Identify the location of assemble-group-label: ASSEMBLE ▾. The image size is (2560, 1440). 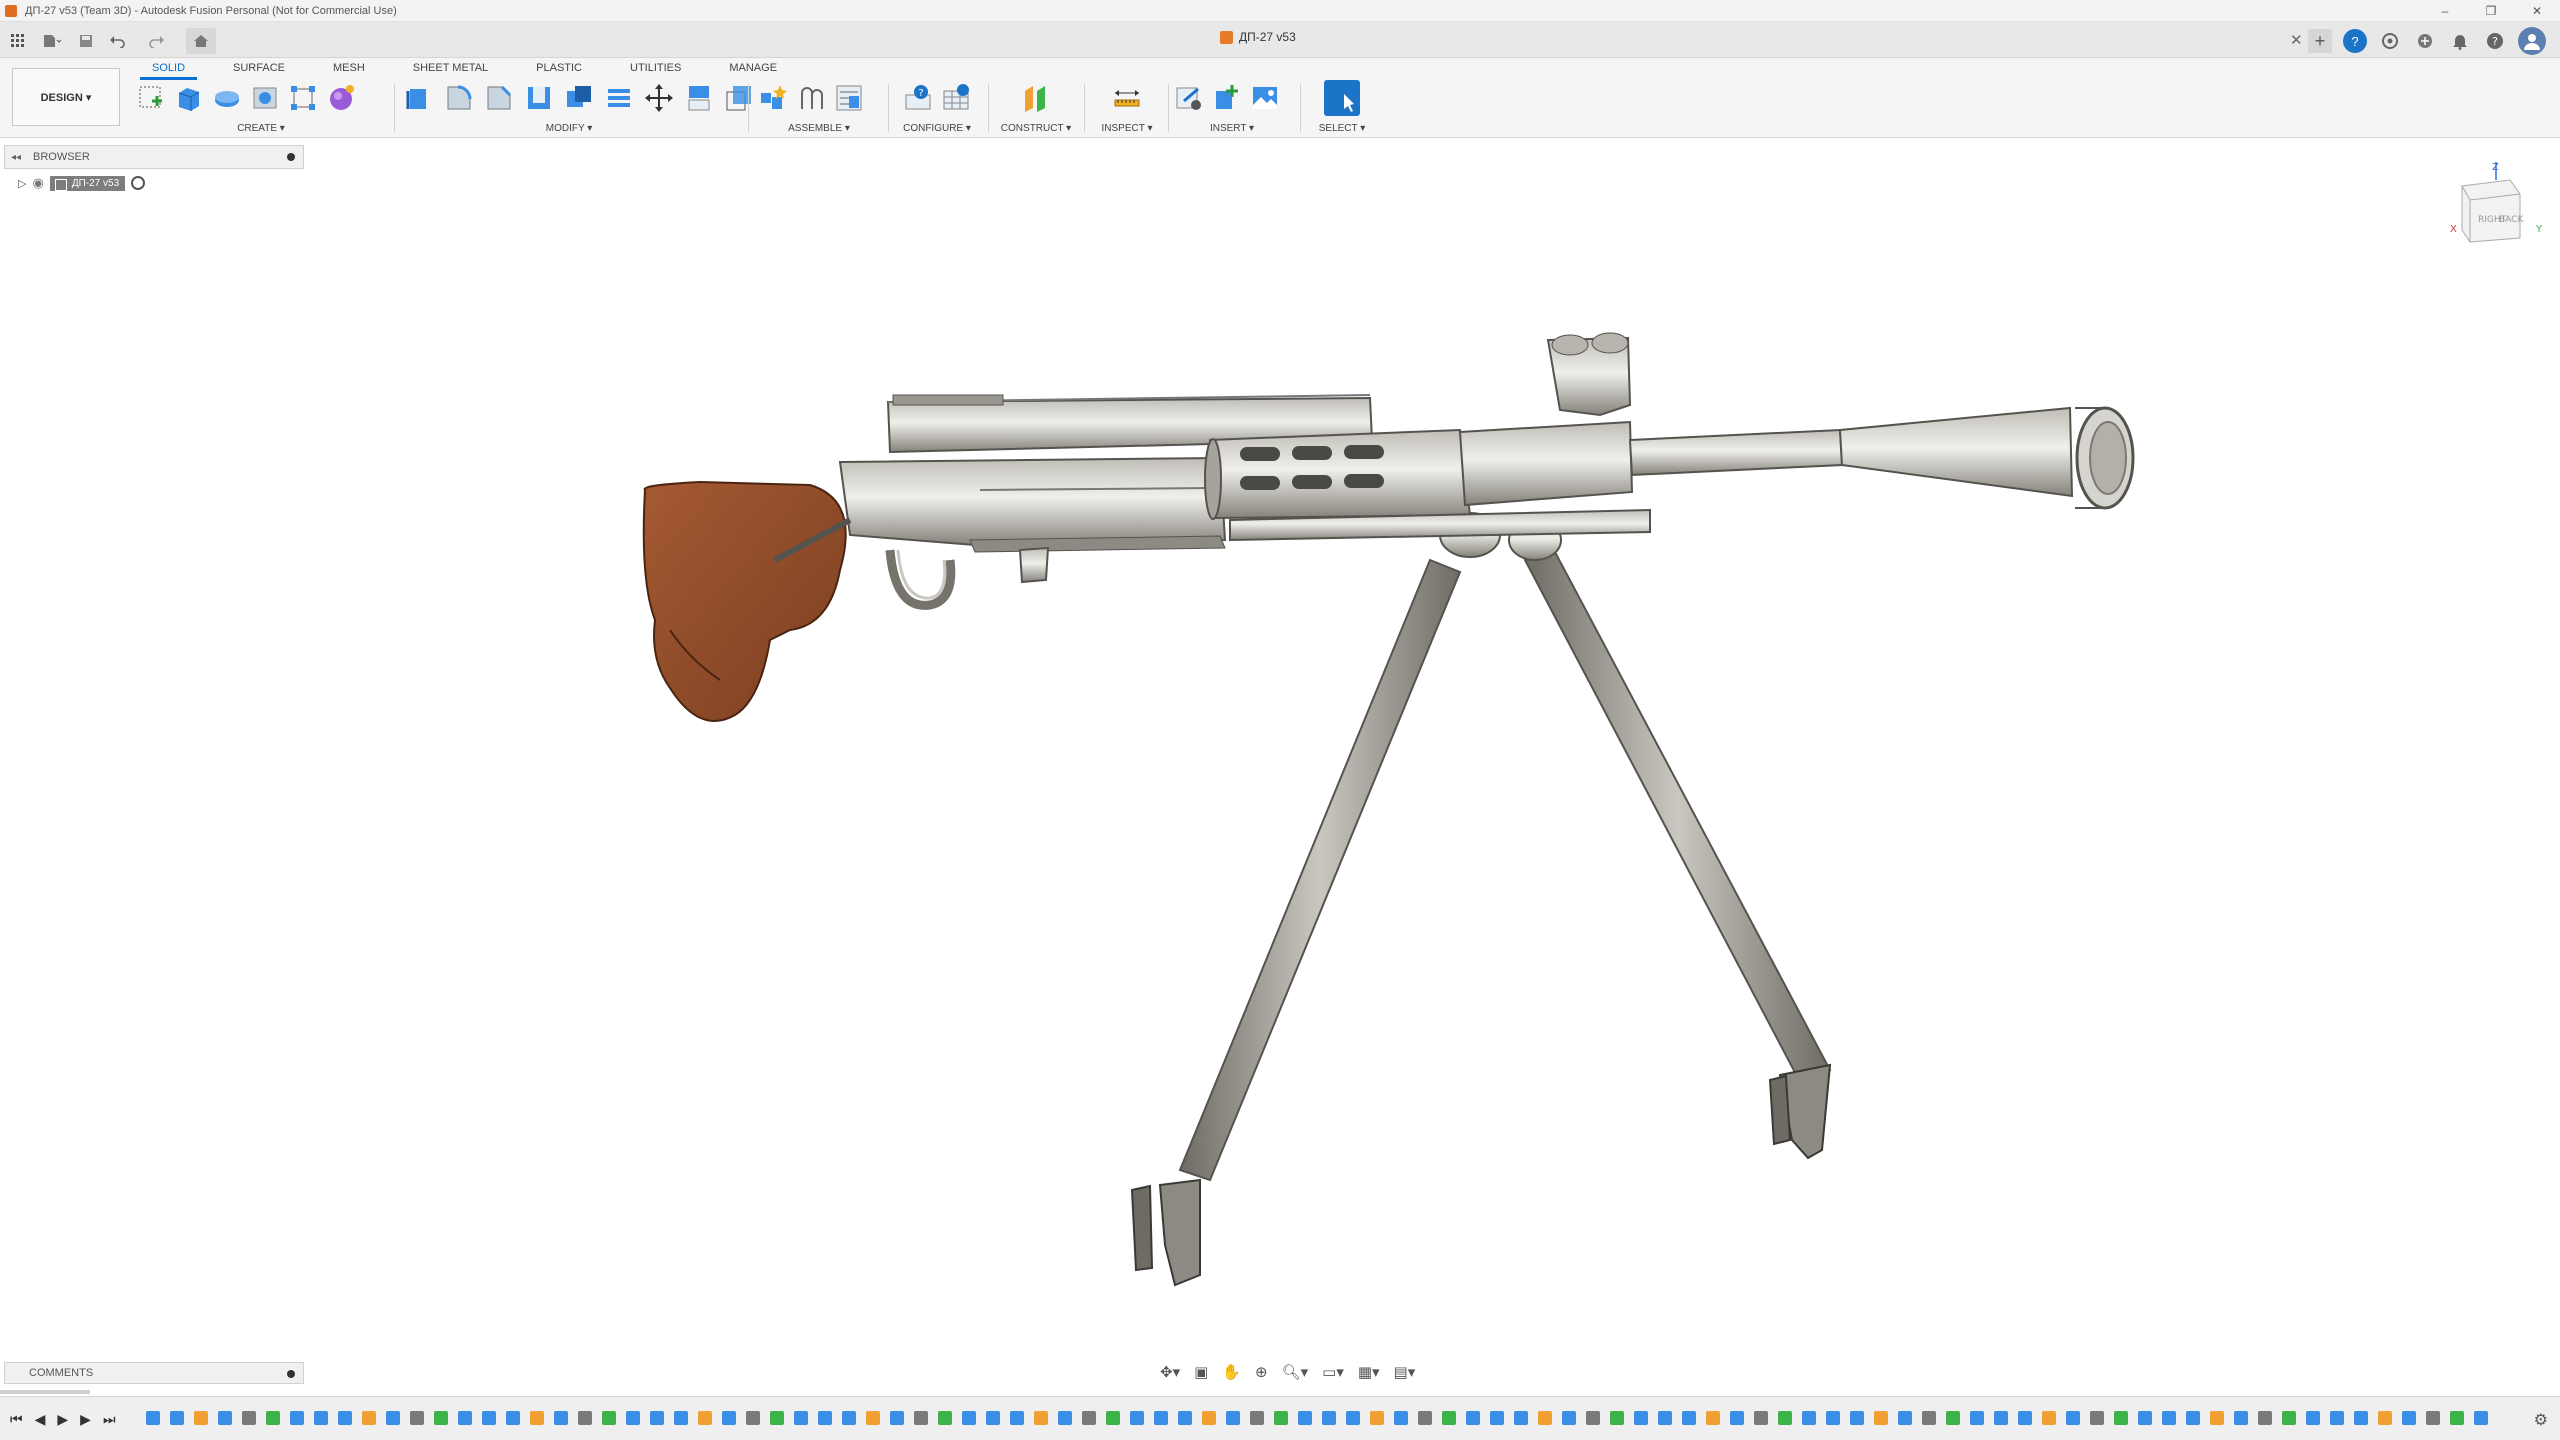
(819, 128).